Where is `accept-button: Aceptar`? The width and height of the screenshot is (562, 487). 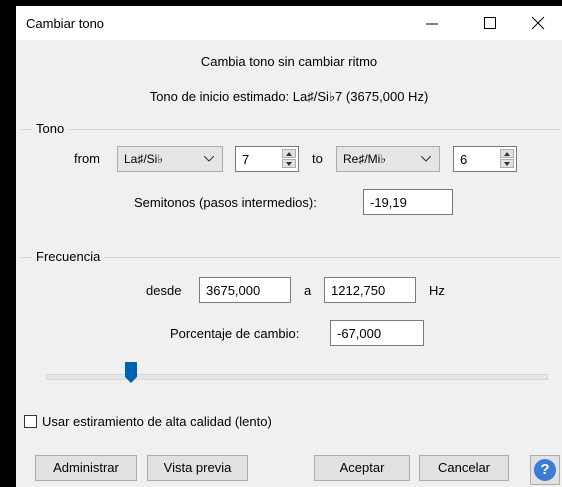 accept-button: Aceptar is located at coordinates (362, 468).